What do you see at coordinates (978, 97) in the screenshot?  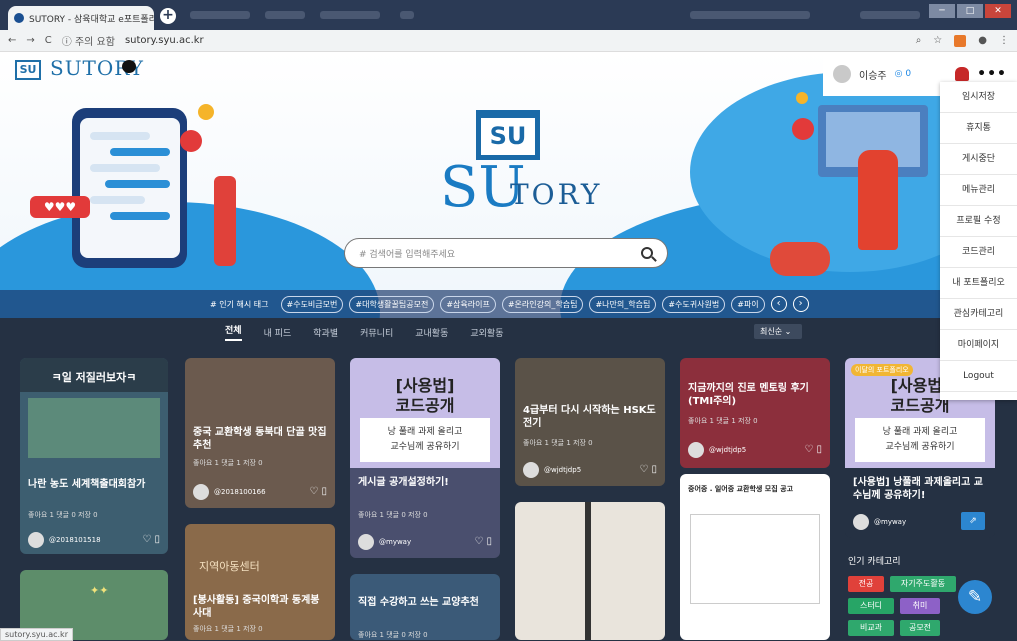 I see `menu-item-drafts: 임시저장` at bounding box center [978, 97].